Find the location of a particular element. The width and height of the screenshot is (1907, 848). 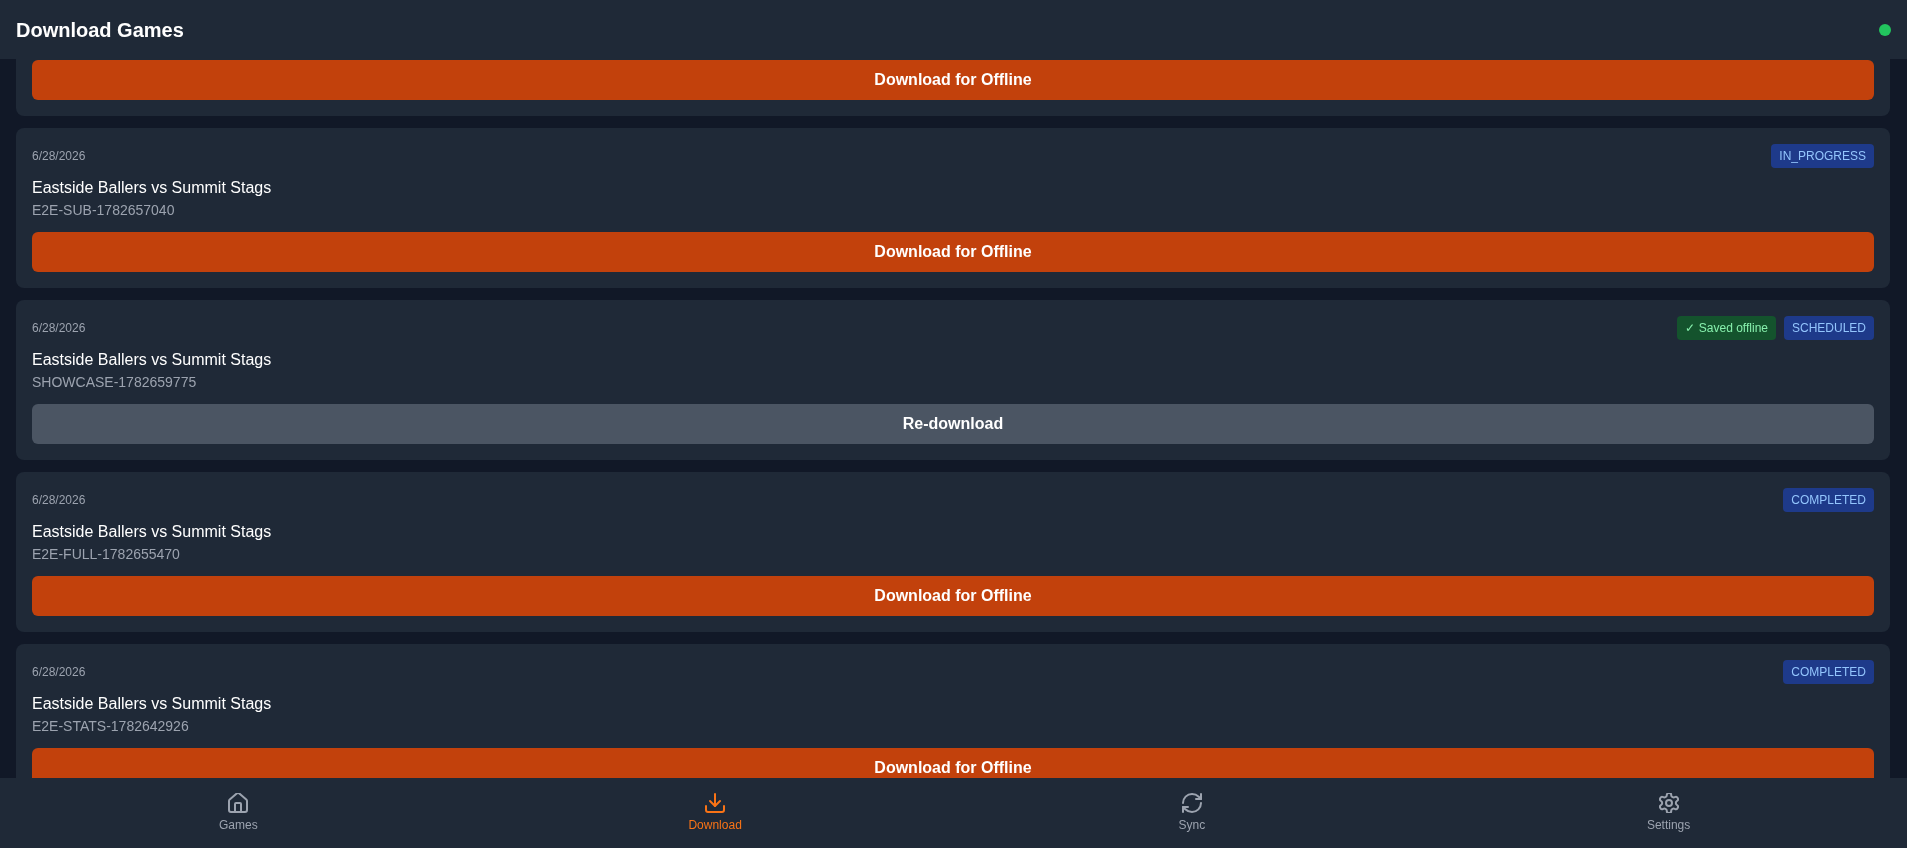

nav-tab: Settings is located at coordinates (1668, 813).